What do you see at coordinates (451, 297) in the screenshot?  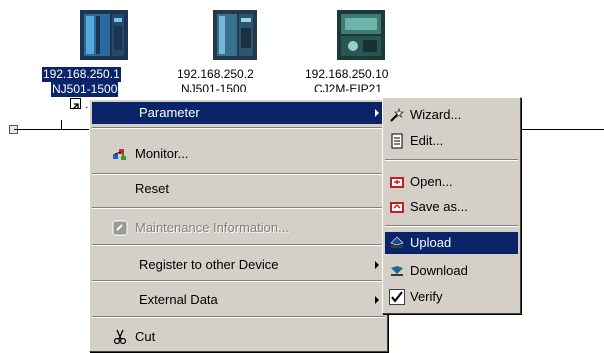 I see `submenu-item-verify: Verify` at bounding box center [451, 297].